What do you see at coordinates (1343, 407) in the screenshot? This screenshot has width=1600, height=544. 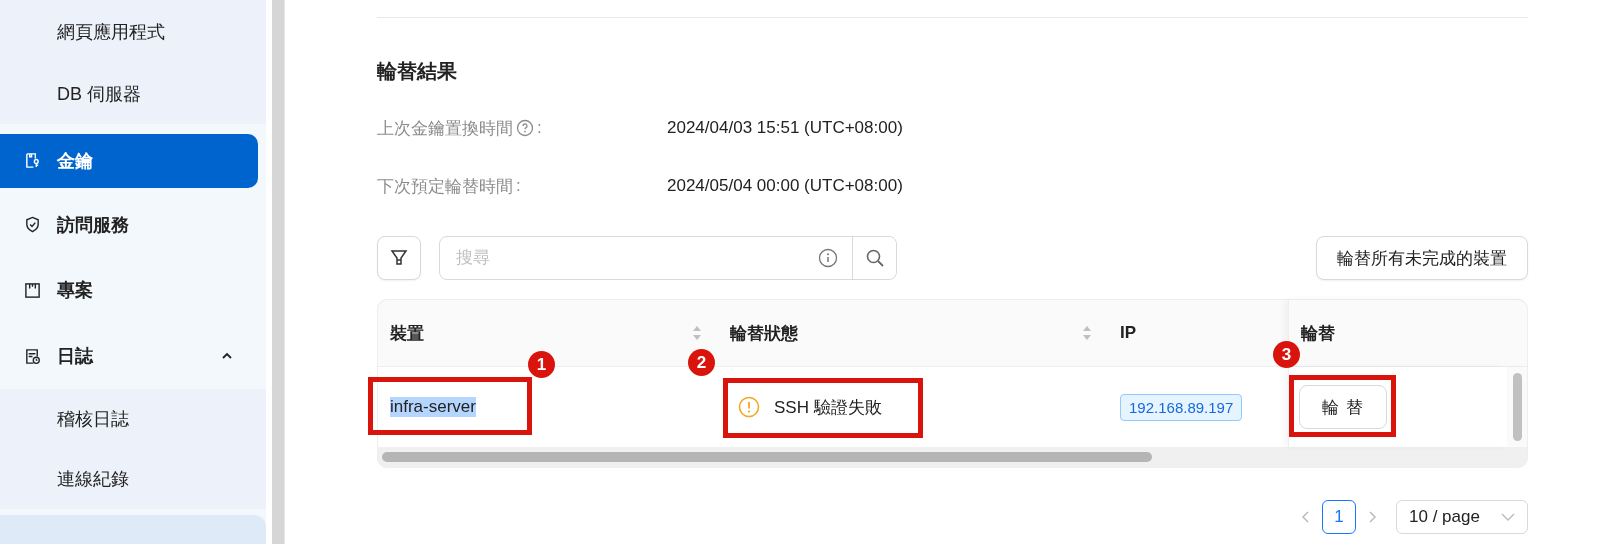 I see `rotate-button: 輪 替` at bounding box center [1343, 407].